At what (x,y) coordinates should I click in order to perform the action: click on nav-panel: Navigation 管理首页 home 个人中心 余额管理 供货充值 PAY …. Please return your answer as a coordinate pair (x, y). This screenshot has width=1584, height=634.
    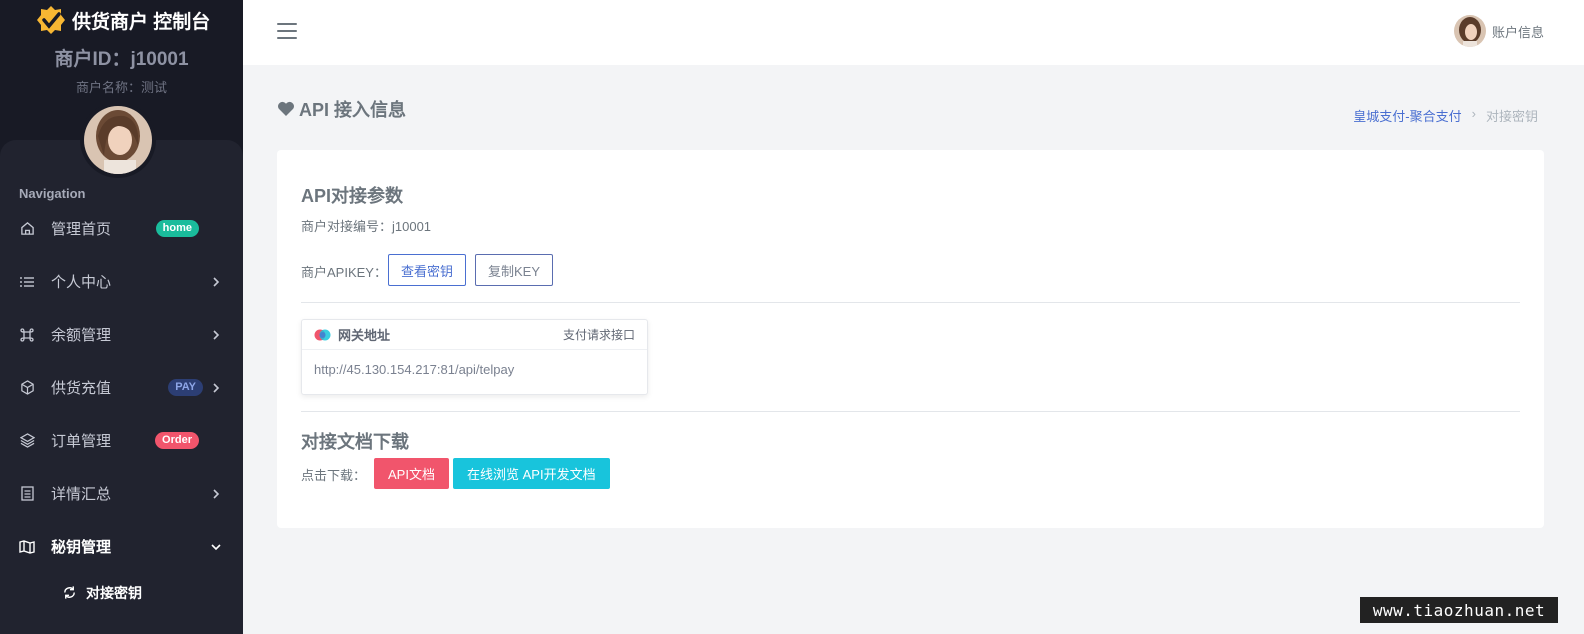
    Looking at the image, I should click on (121, 387).